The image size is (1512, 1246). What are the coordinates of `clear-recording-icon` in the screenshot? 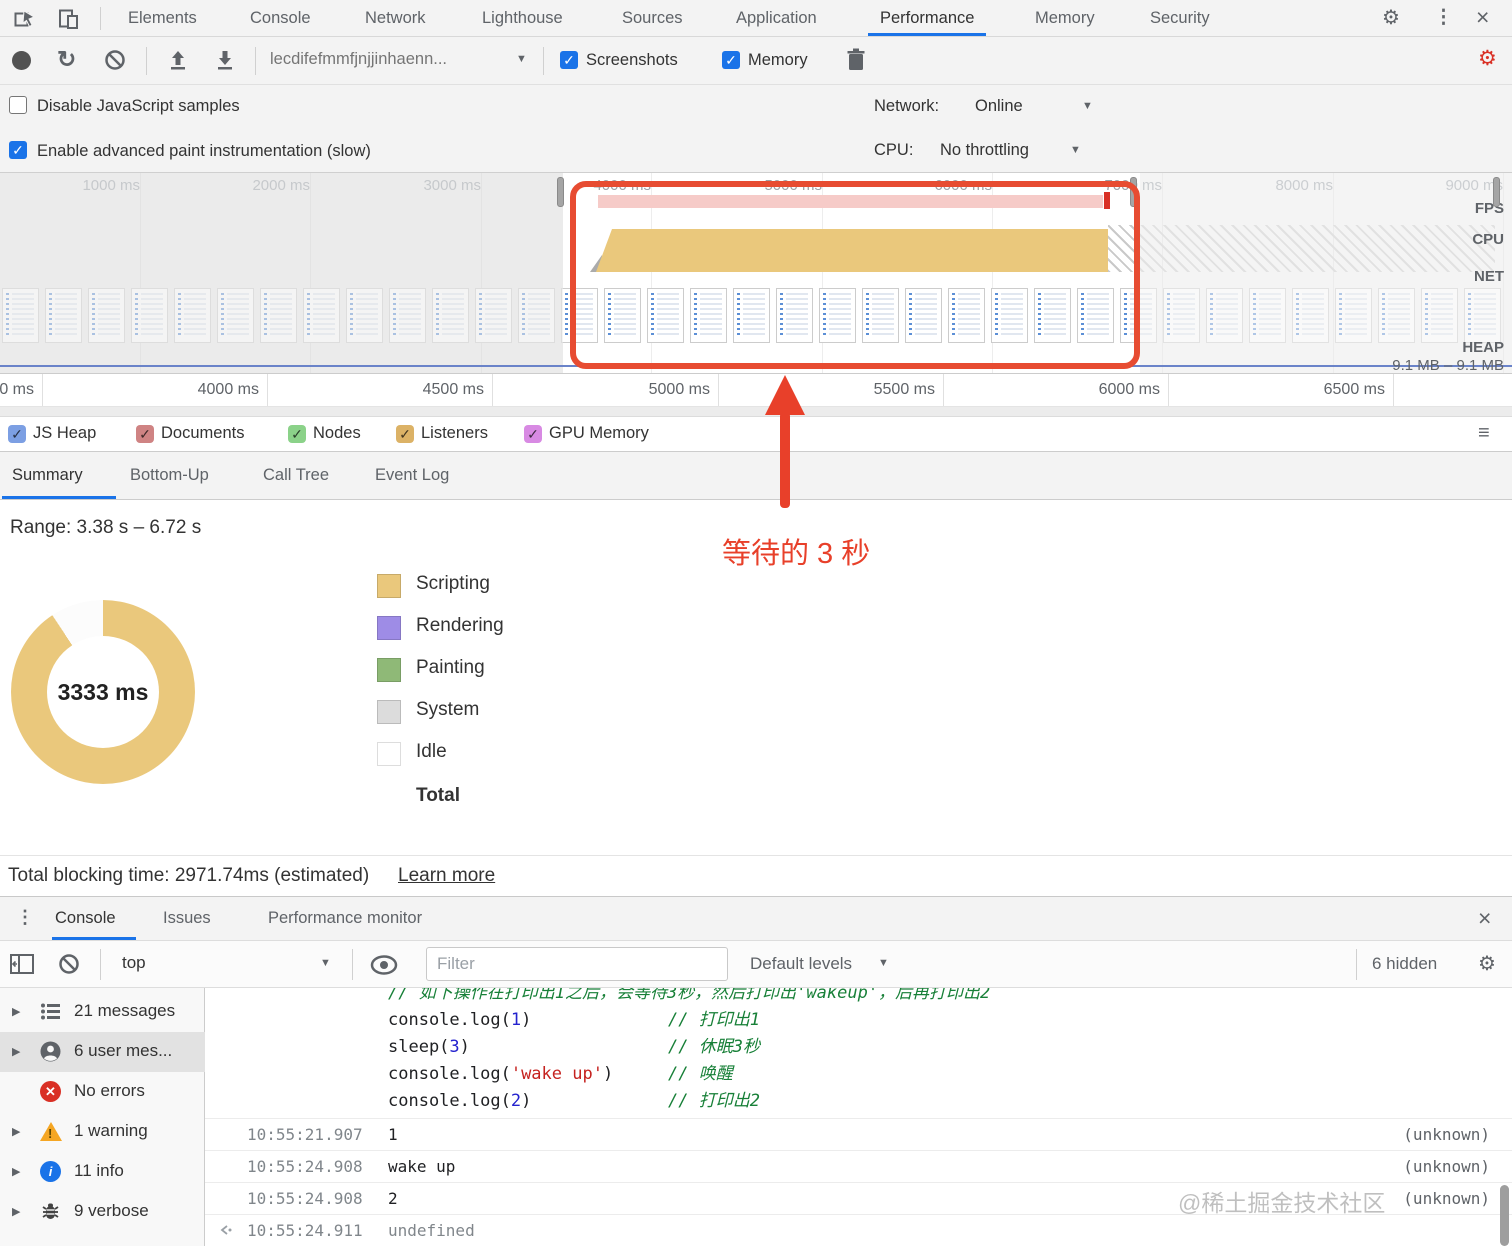 It's located at (115, 60).